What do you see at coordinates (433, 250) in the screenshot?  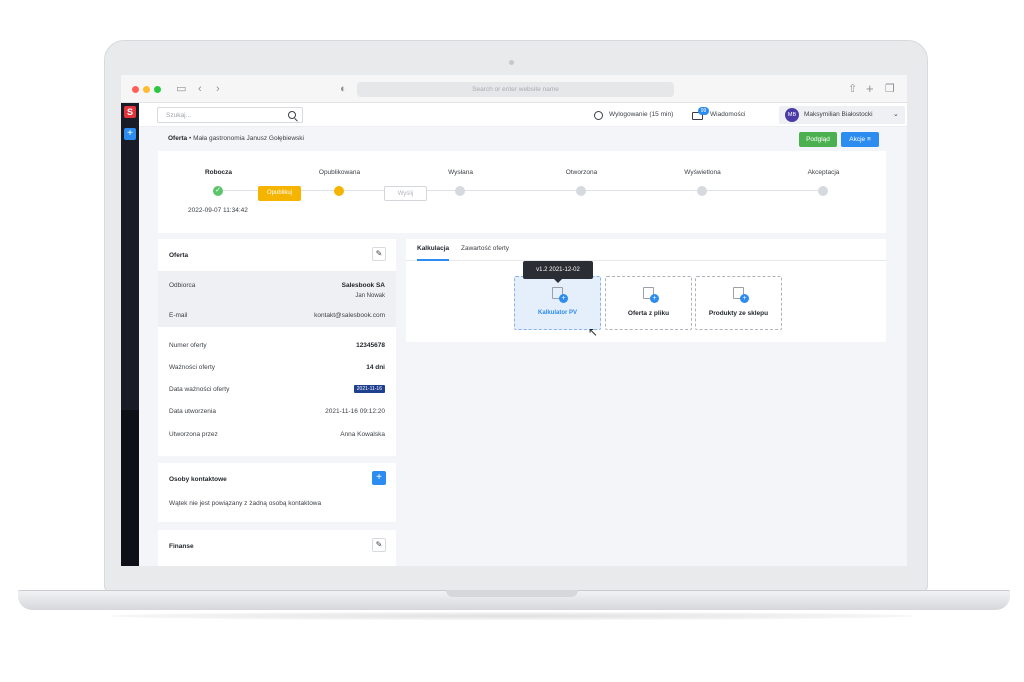 I see `tab-kalkulacja: Kalkulacja` at bounding box center [433, 250].